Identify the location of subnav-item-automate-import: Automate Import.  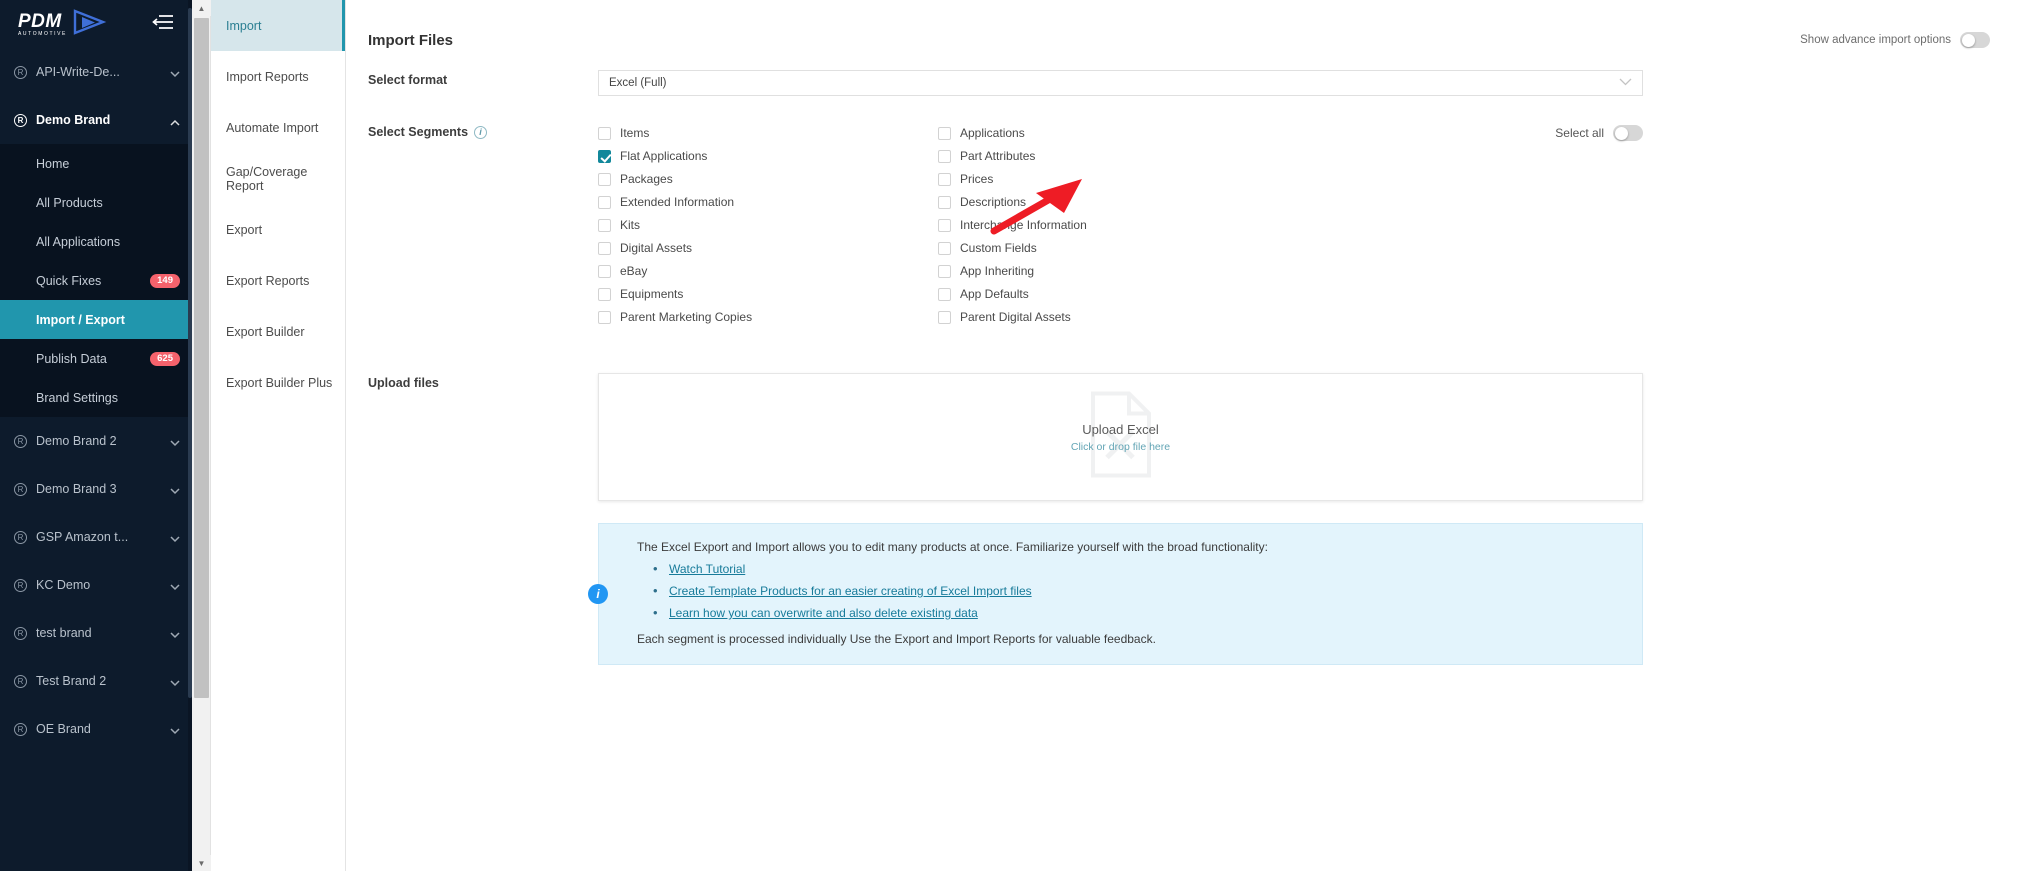
(278, 127).